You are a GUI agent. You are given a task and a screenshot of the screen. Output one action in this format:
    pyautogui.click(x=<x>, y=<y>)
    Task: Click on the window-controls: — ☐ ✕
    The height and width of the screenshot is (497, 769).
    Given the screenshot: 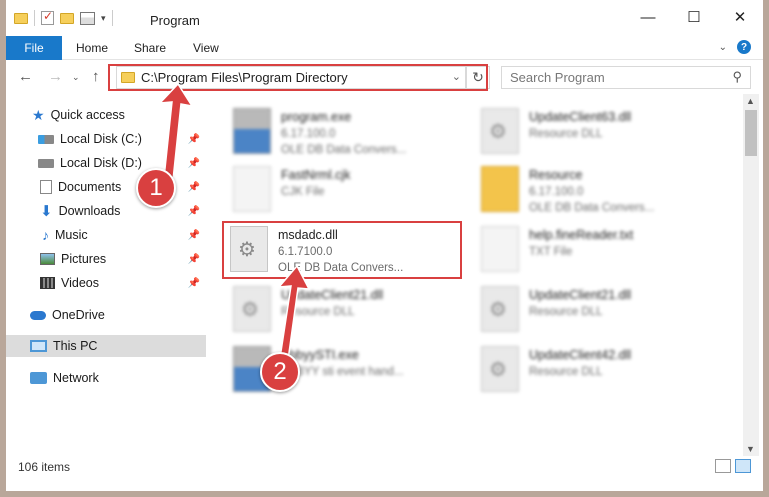 What is the action you would take?
    pyautogui.click(x=694, y=17)
    